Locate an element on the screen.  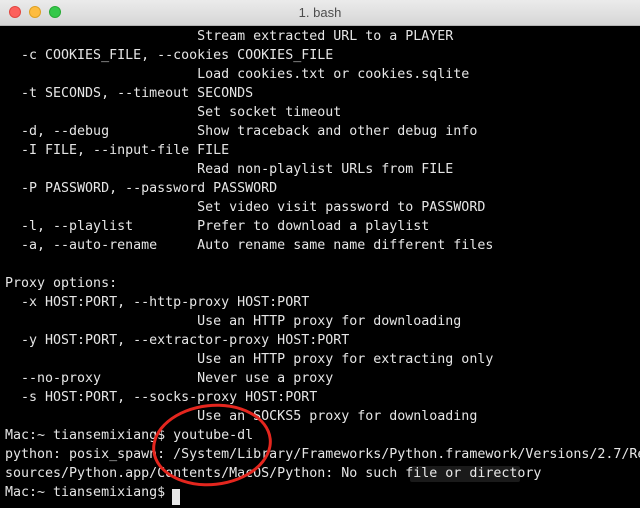
terminal-line: Stream extracted URL to a PLAYER is located at coordinates (229, 36).